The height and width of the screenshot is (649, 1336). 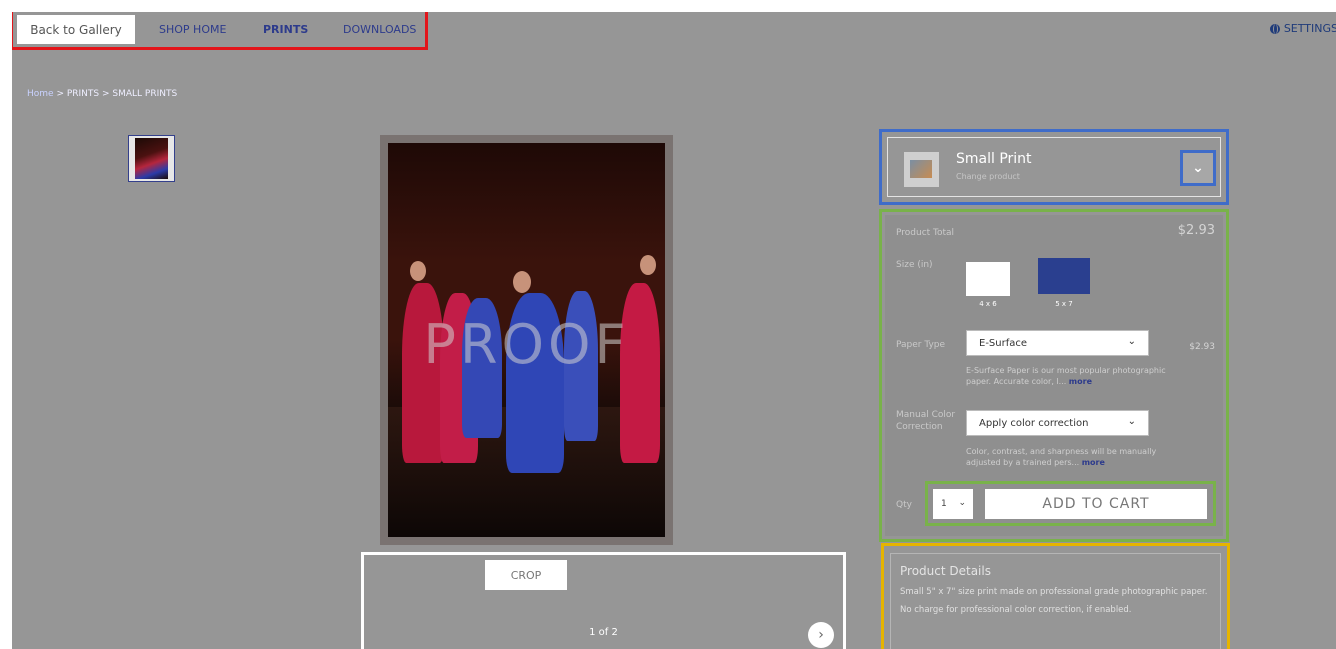 I want to click on add-to-cart-button: ADD TO CART, so click(x=1096, y=504).